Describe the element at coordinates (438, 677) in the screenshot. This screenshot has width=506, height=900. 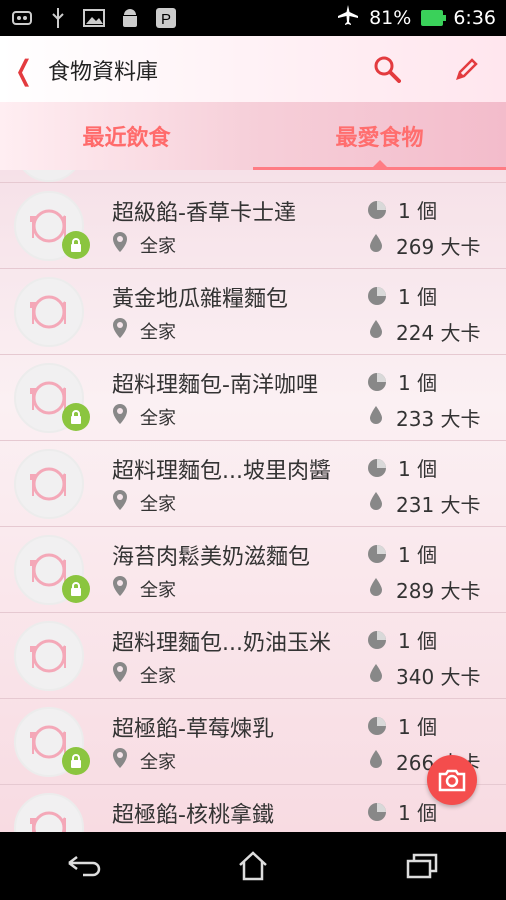
I see `calorie-value: 340 大卡` at that location.